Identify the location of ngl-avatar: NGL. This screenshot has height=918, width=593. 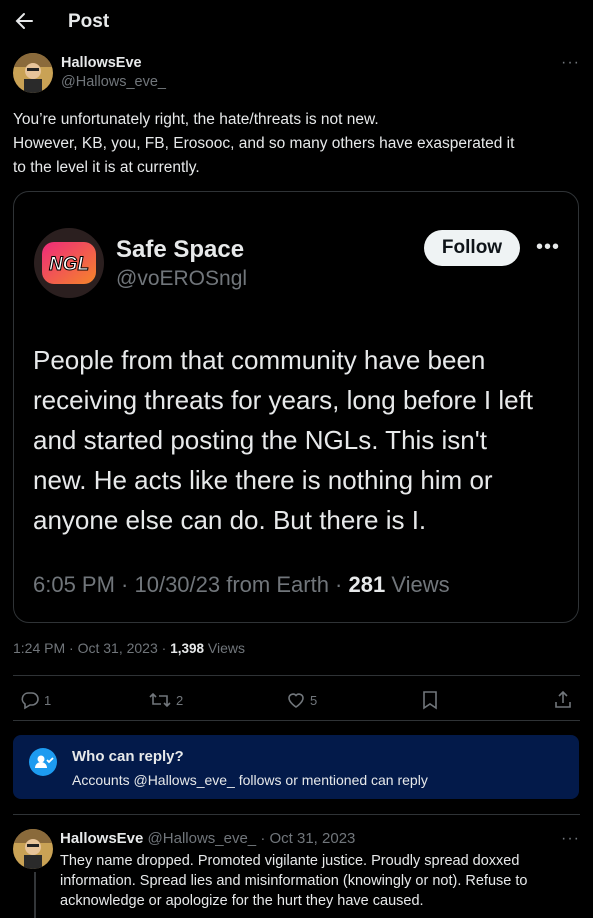
(69, 263).